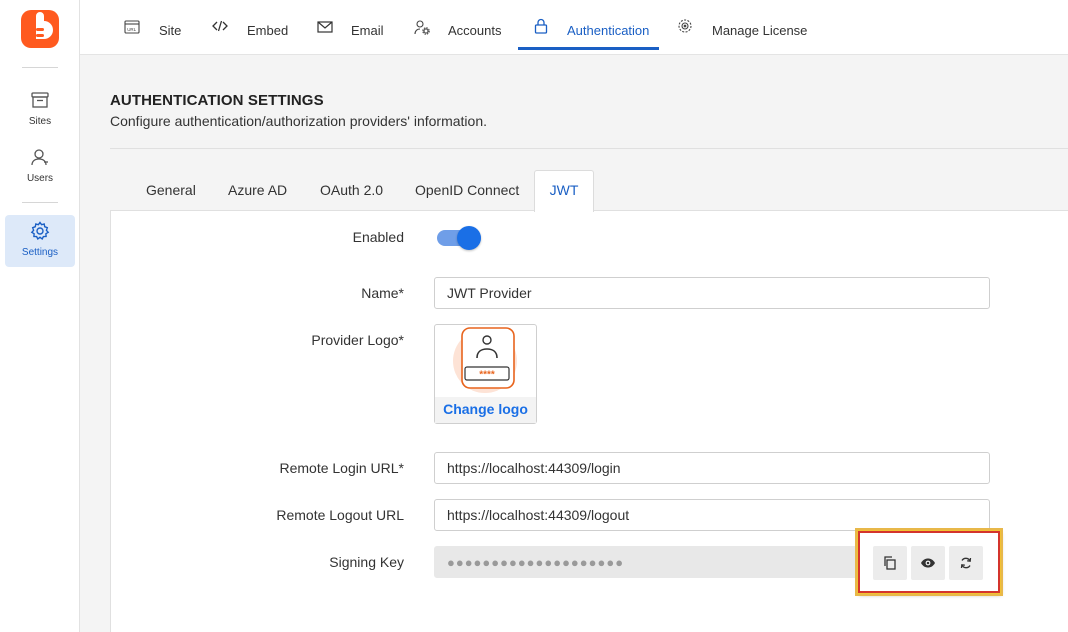 The image size is (1068, 632). I want to click on regenerate-key-button, so click(966, 563).